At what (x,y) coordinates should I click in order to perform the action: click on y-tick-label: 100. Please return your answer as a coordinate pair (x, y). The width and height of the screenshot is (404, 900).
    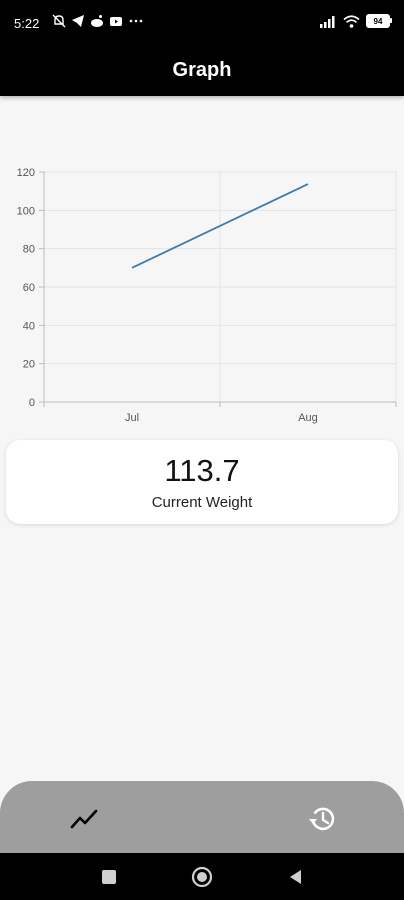
    Looking at the image, I should click on (26, 211).